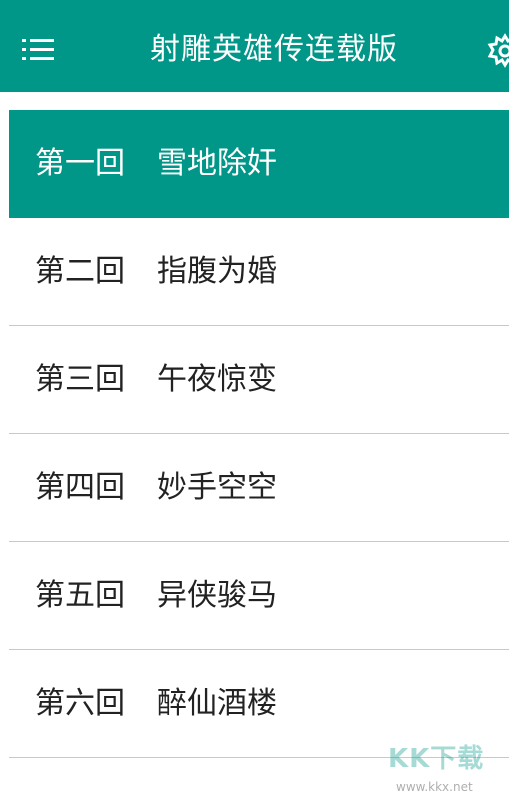 The image size is (509, 798). I want to click on app-toolbar: 射雕英雄传连载版, so click(254, 46).